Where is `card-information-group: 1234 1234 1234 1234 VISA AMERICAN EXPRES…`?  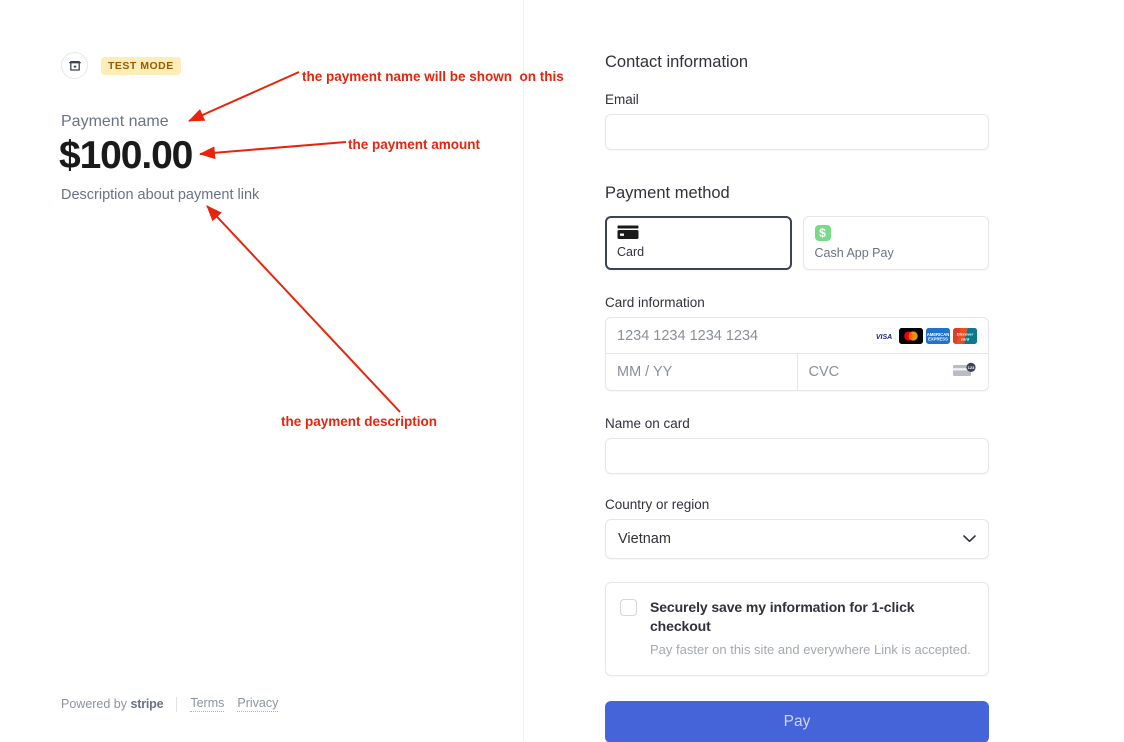 card-information-group: 1234 1234 1234 1234 VISA AMERICAN EXPRES… is located at coordinates (797, 354).